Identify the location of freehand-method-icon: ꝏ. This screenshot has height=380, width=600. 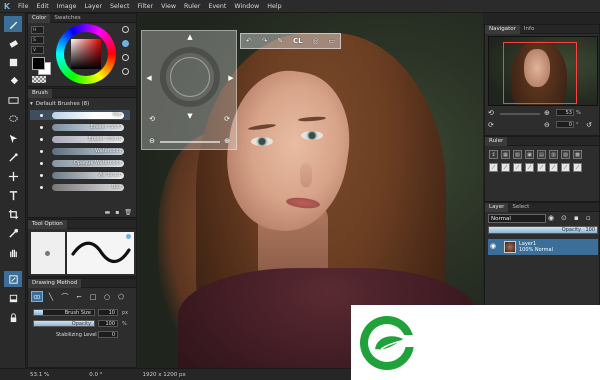
(37, 296).